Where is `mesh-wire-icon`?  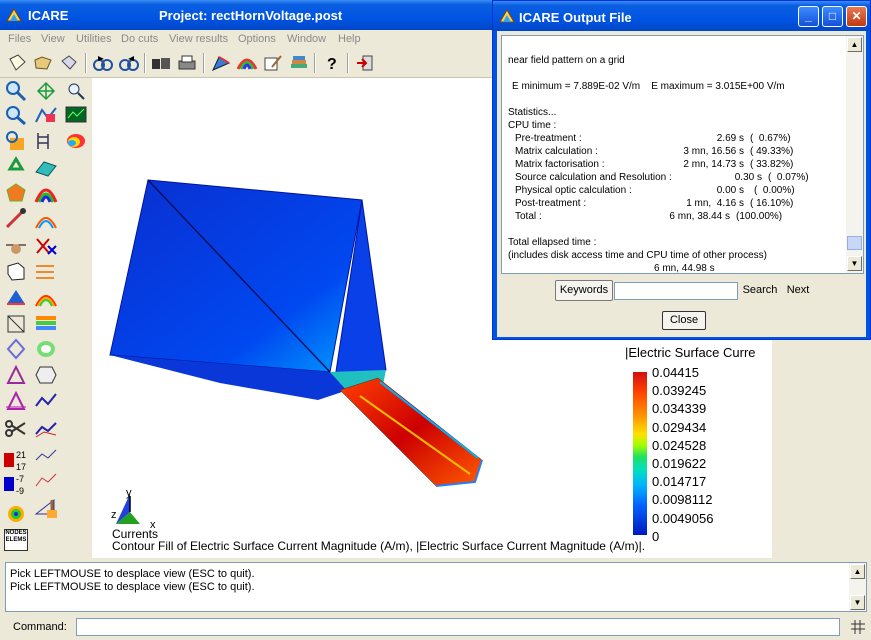 mesh-wire-icon is located at coordinates (46, 91).